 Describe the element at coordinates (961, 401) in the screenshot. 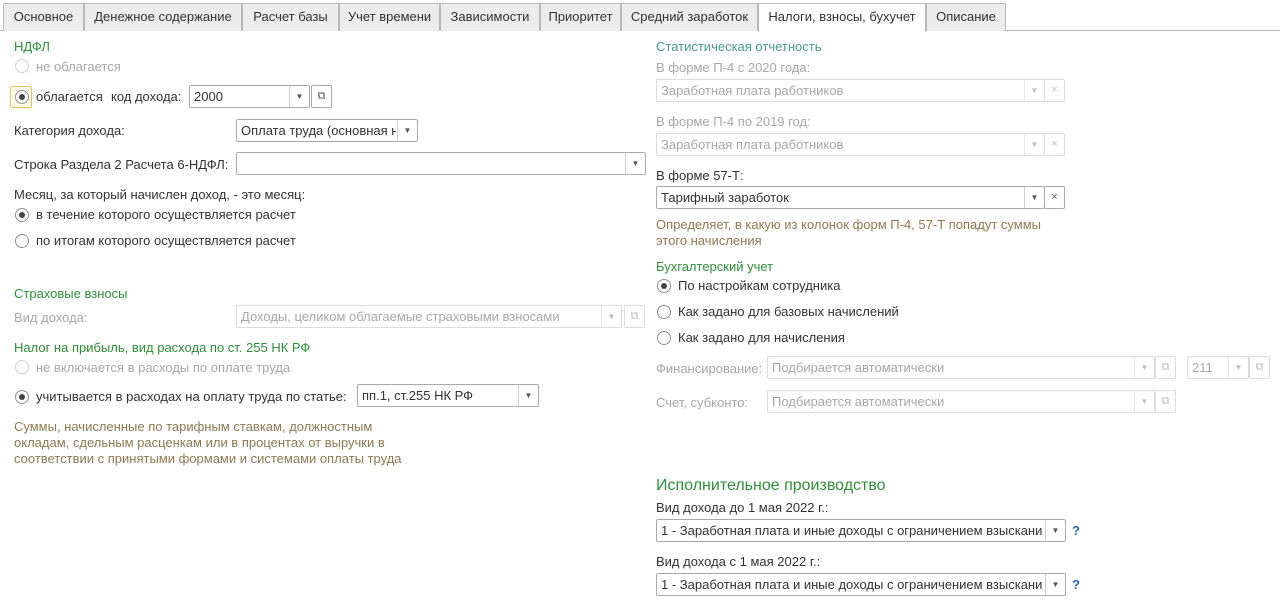

I see `account-field: Подбирается автоматически ▼` at that location.